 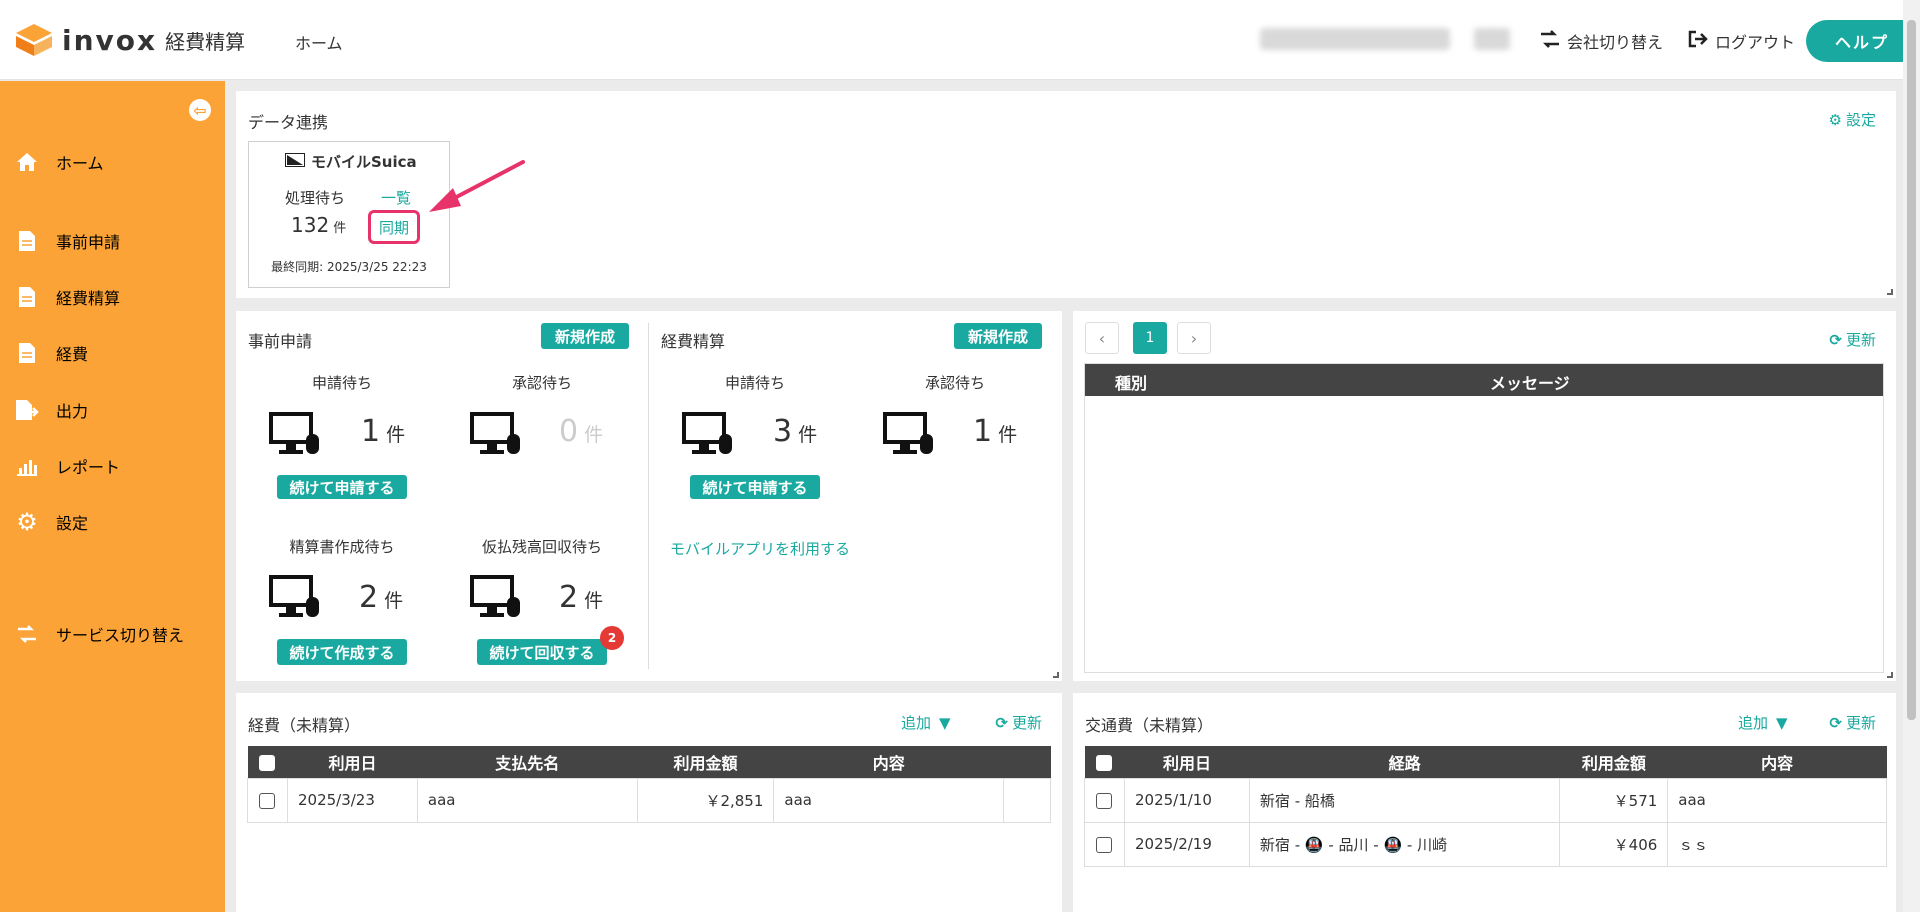 What do you see at coordinates (112, 353) in the screenshot?
I see `sidebar-item-expenses: 経費` at bounding box center [112, 353].